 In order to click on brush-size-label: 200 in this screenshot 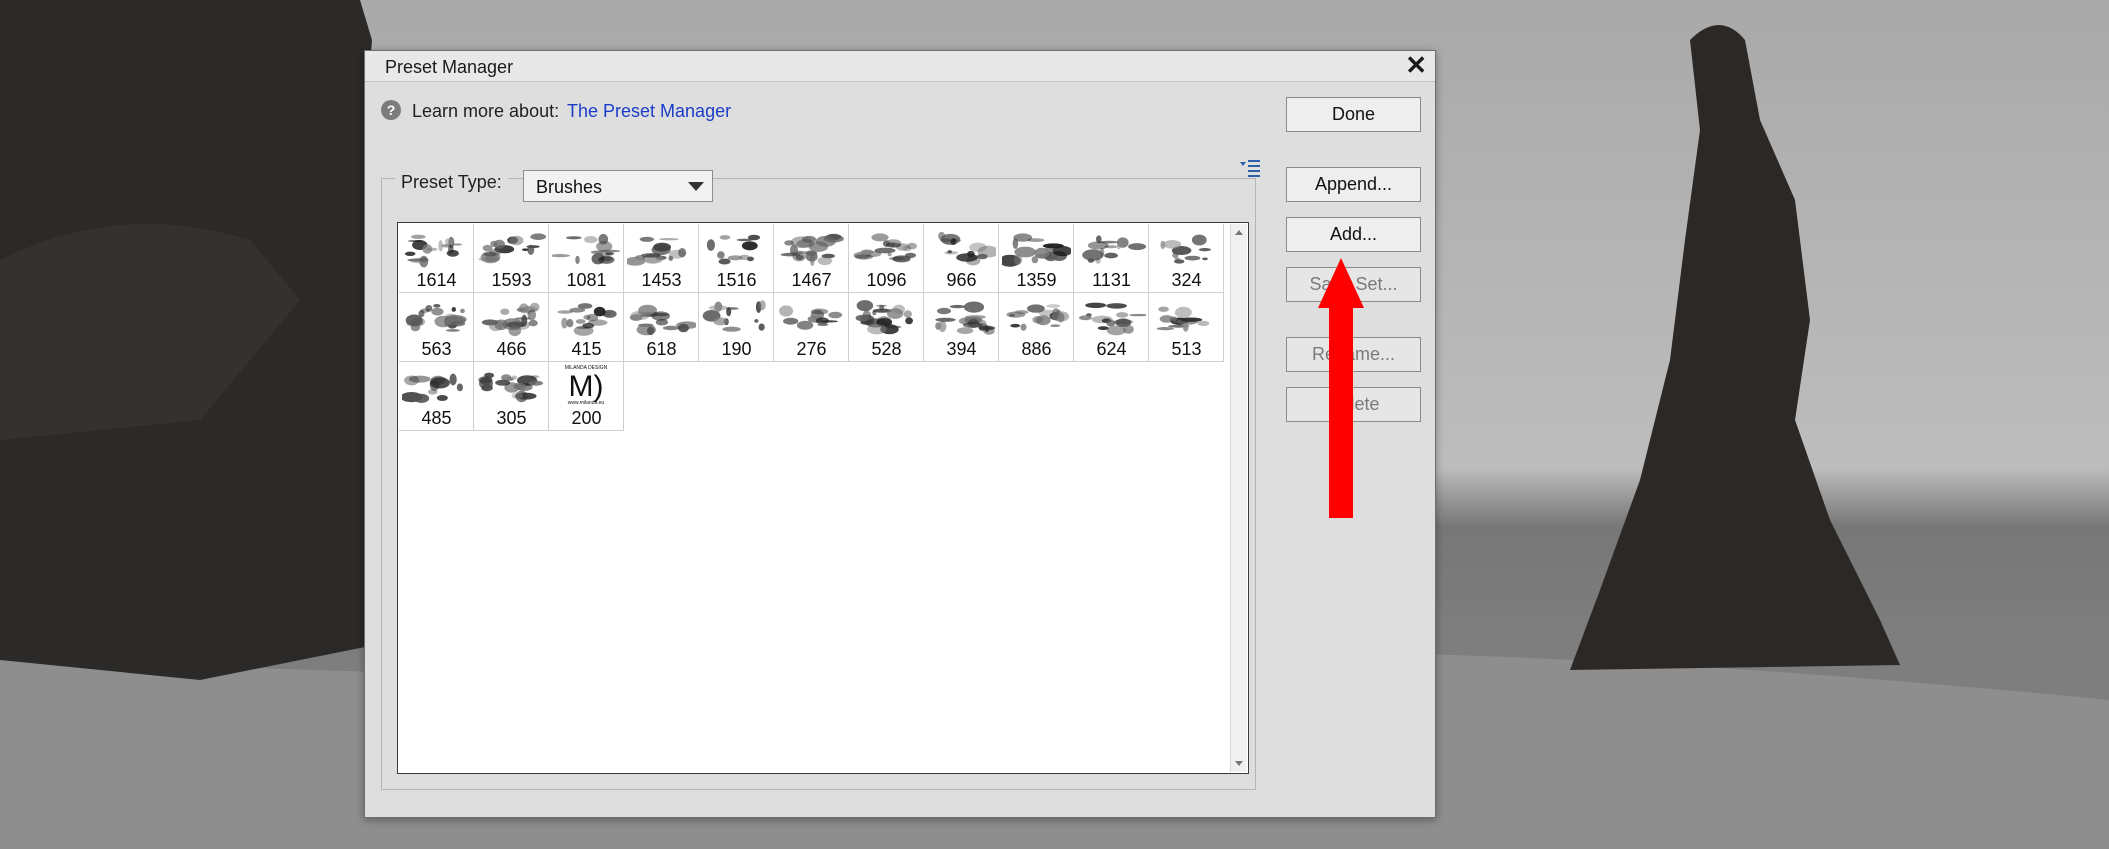, I will do `click(586, 418)`.